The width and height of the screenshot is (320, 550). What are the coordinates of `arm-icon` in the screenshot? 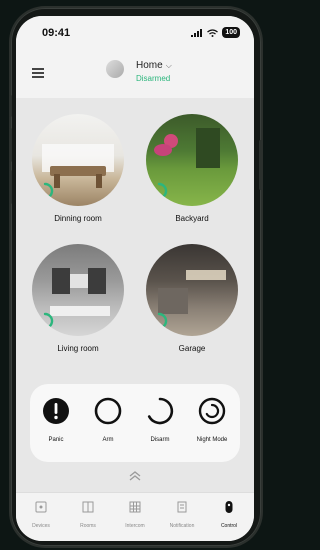 It's located at (108, 411).